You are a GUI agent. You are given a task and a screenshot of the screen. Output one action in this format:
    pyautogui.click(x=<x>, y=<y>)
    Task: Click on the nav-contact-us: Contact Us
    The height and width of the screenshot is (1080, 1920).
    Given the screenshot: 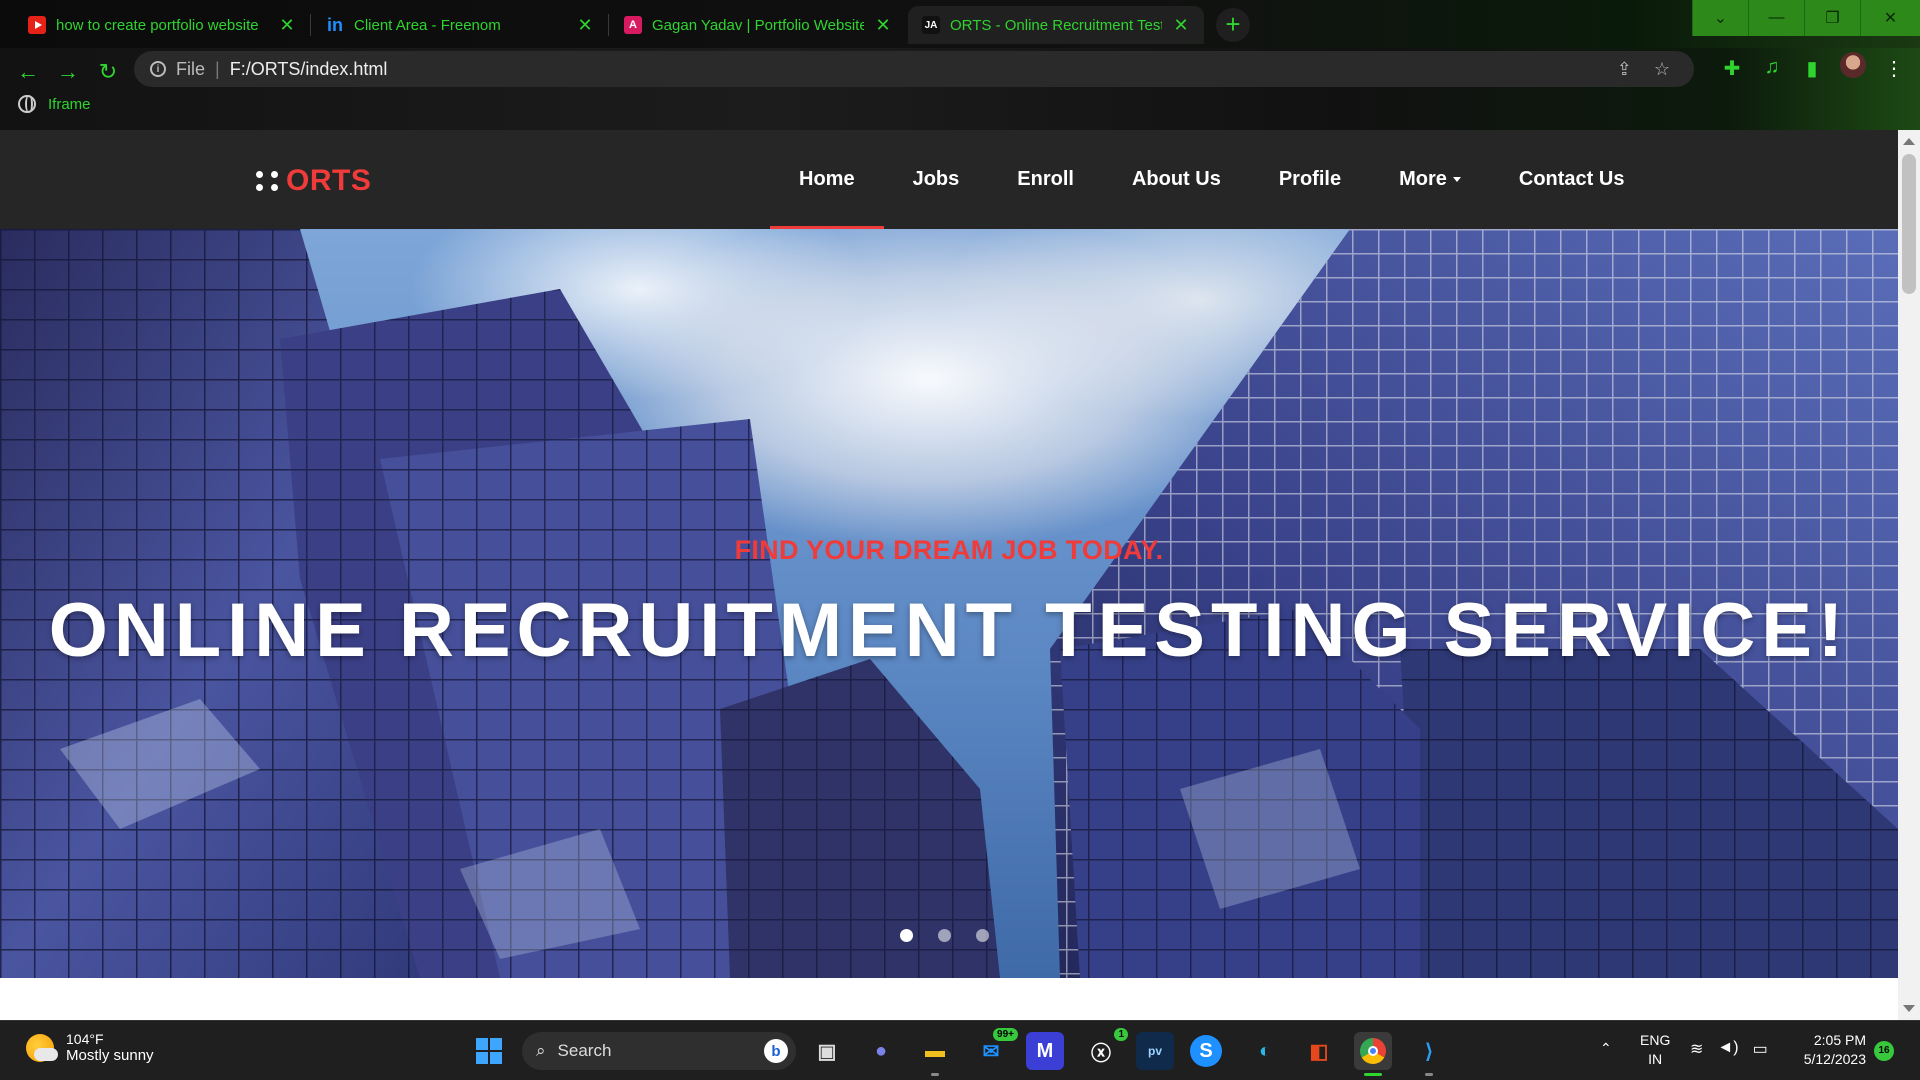 What is the action you would take?
    pyautogui.click(x=1572, y=179)
    